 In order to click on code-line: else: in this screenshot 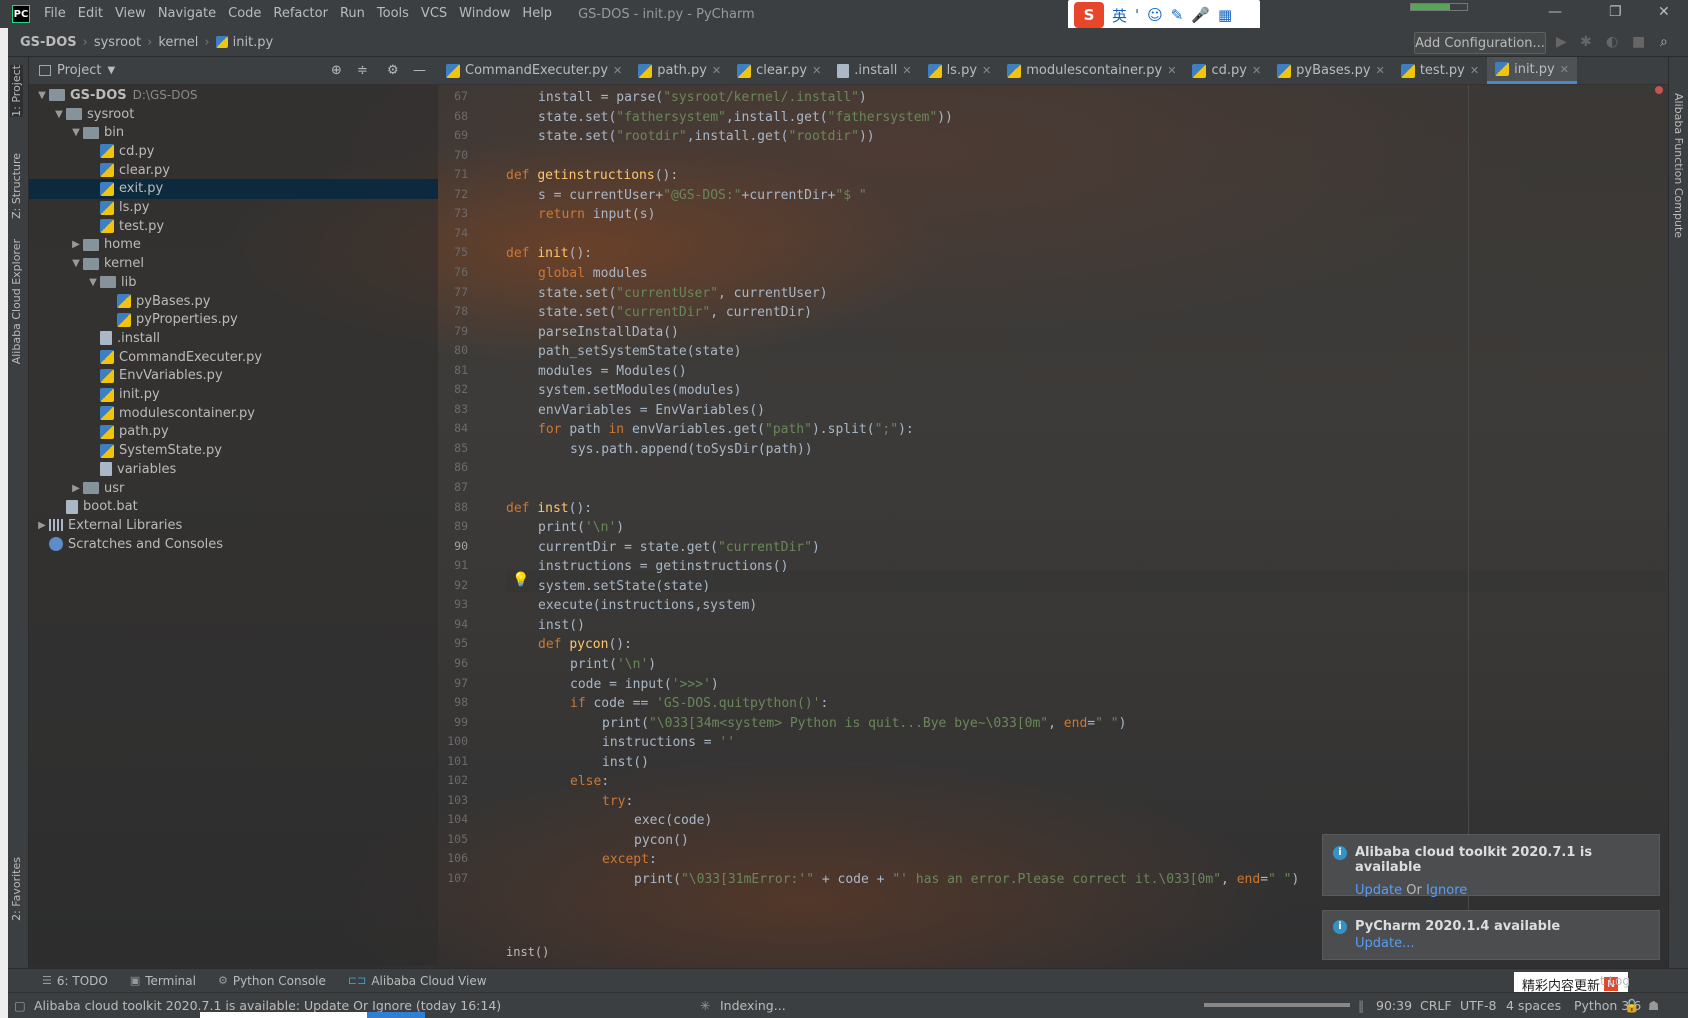, I will do `click(589, 781)`.